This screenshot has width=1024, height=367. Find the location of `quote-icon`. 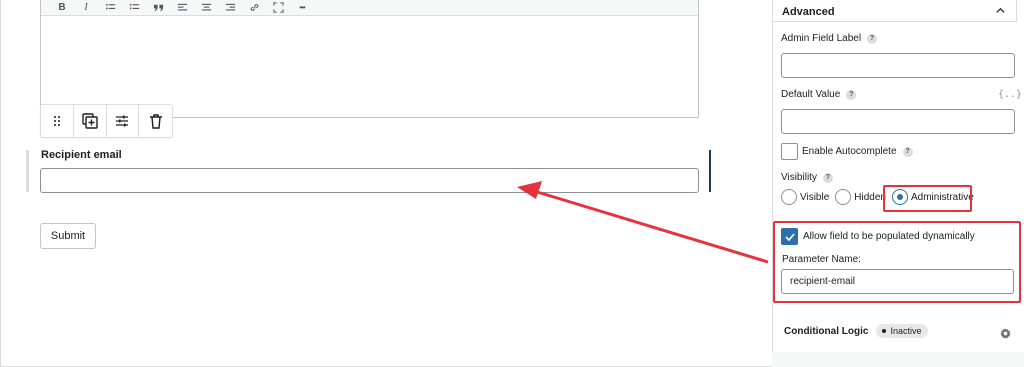

quote-icon is located at coordinates (158, 7).